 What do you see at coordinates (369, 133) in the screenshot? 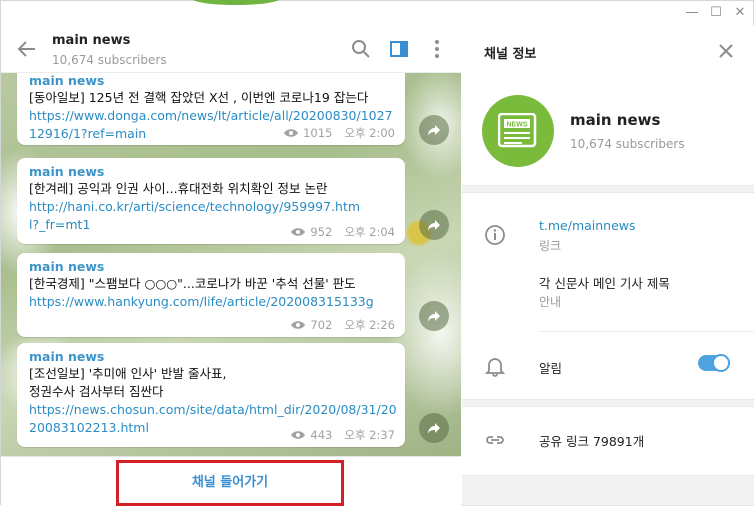
I see `message-time: 오후 2:00` at bounding box center [369, 133].